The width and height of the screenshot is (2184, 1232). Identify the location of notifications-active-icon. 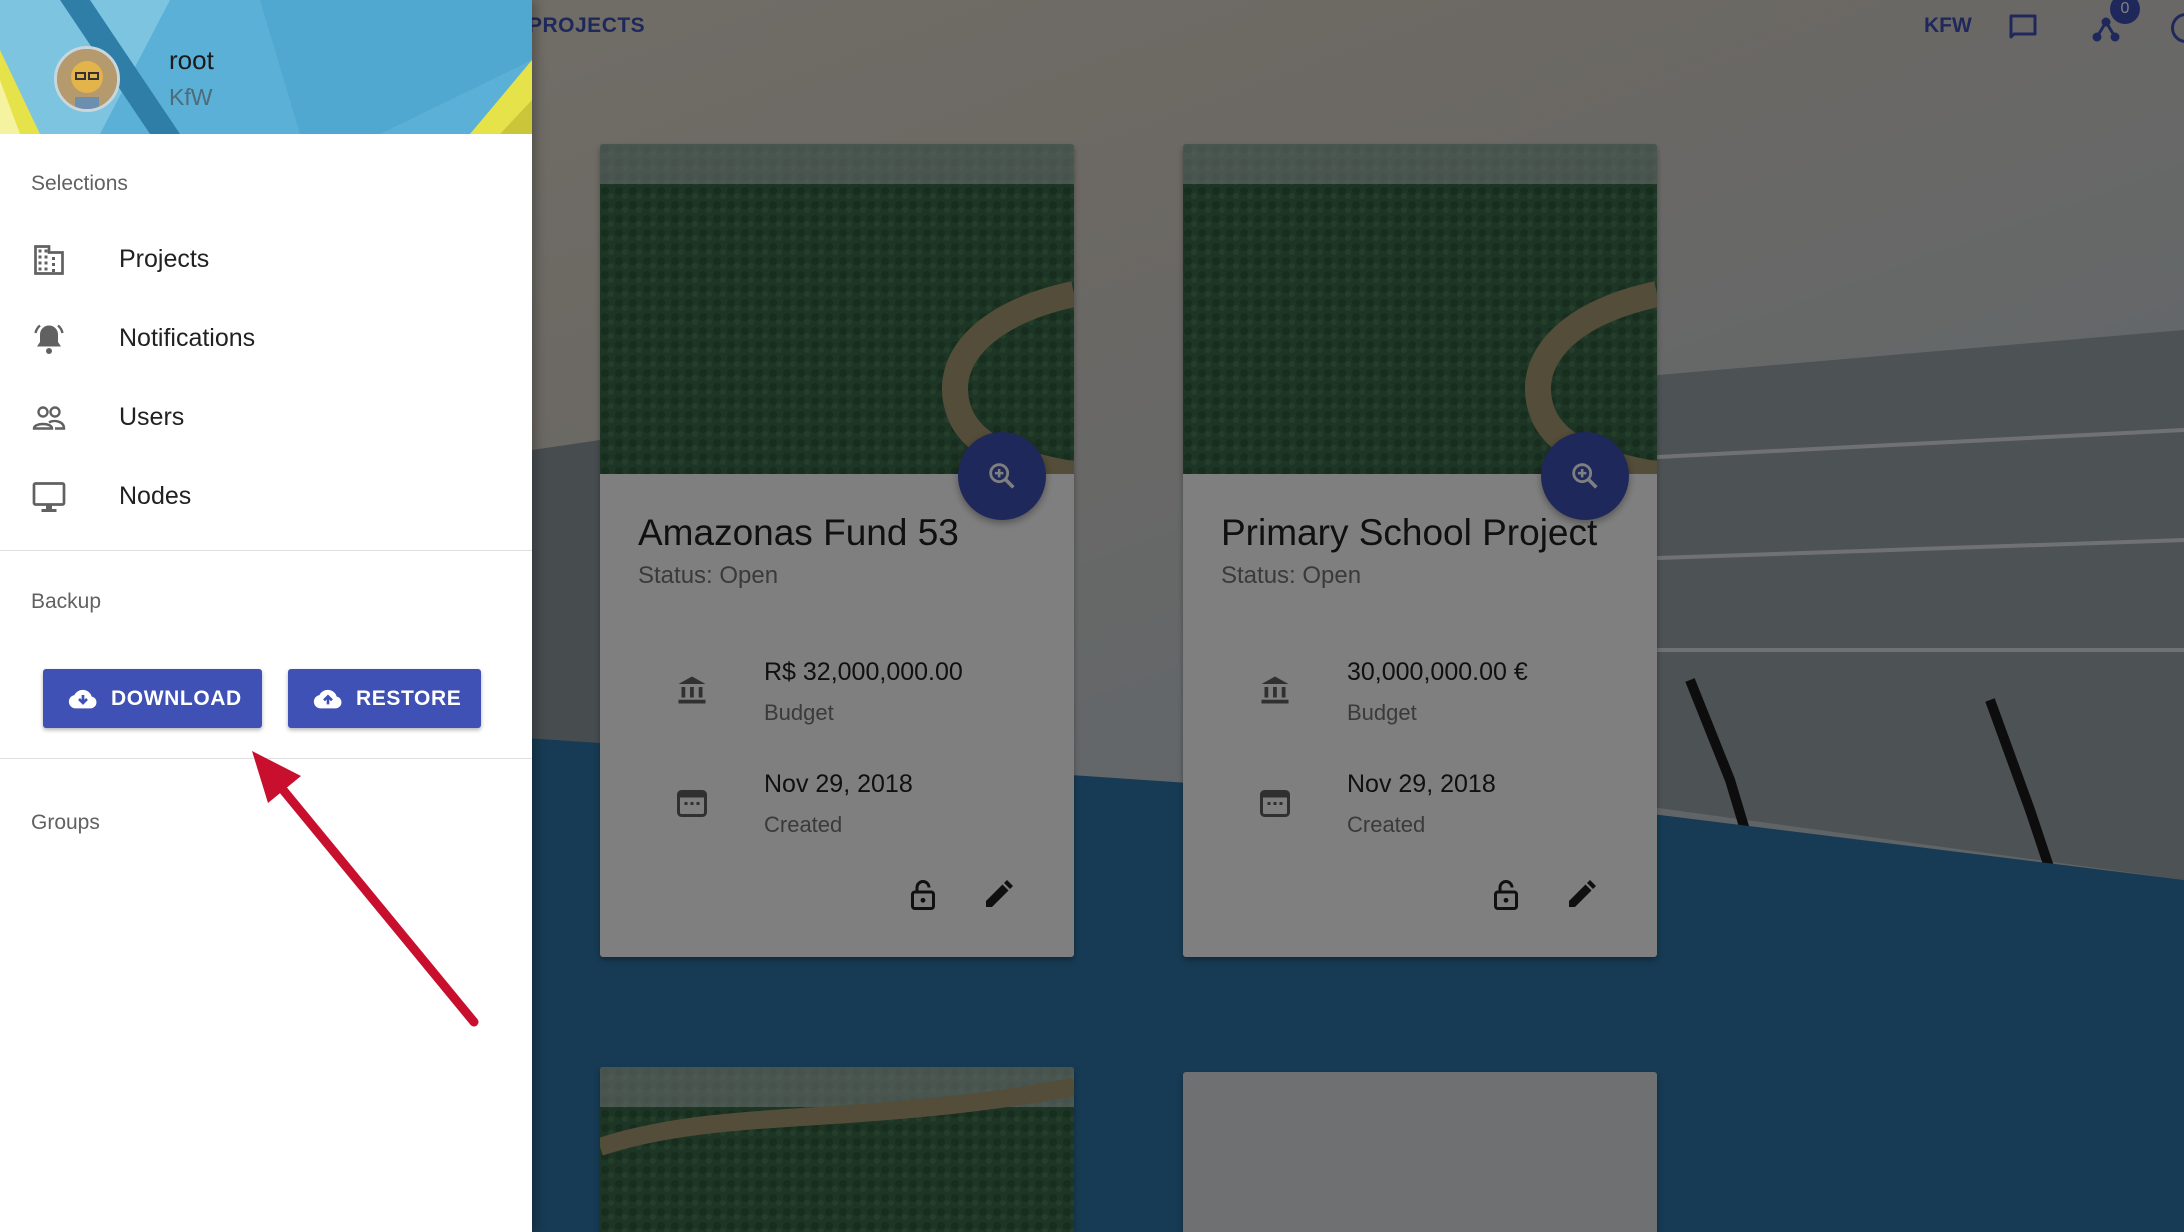
(49, 339).